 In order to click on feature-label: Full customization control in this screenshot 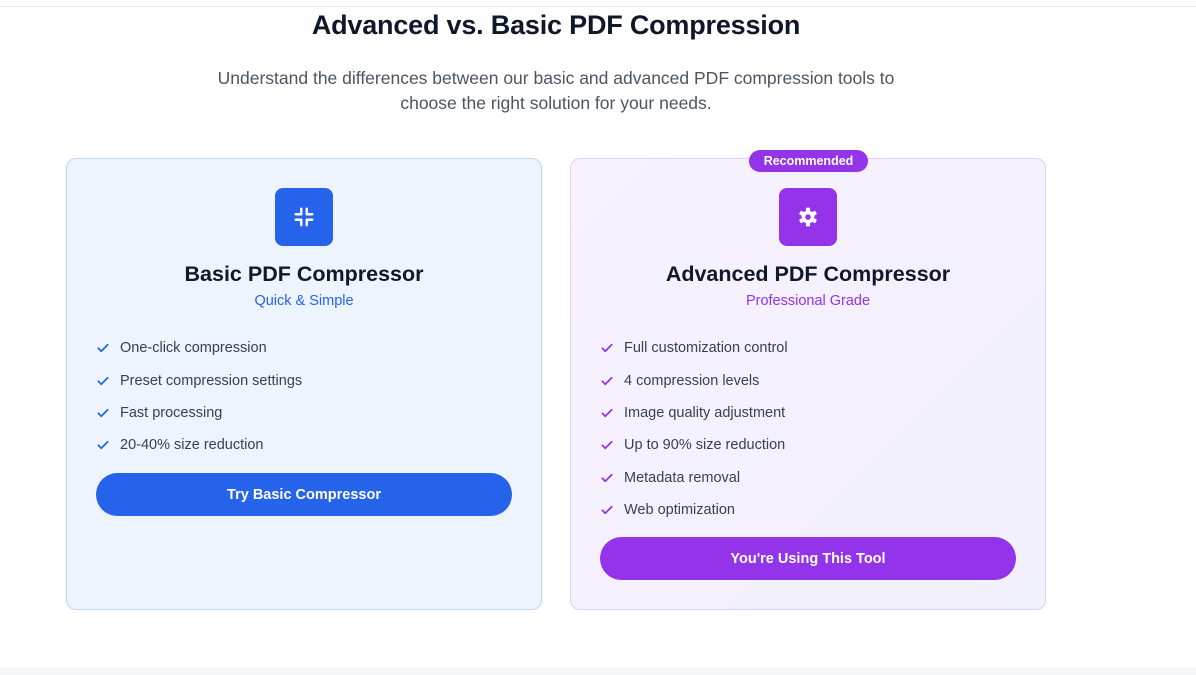, I will do `click(706, 348)`.